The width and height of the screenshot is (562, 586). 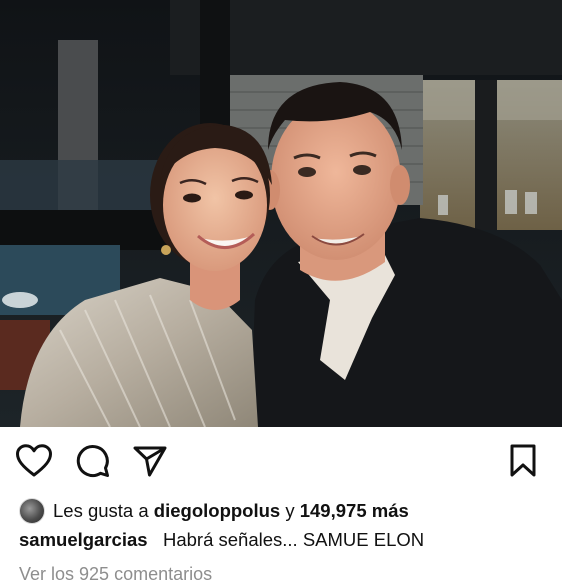 I want to click on send-icon, so click(x=150, y=461).